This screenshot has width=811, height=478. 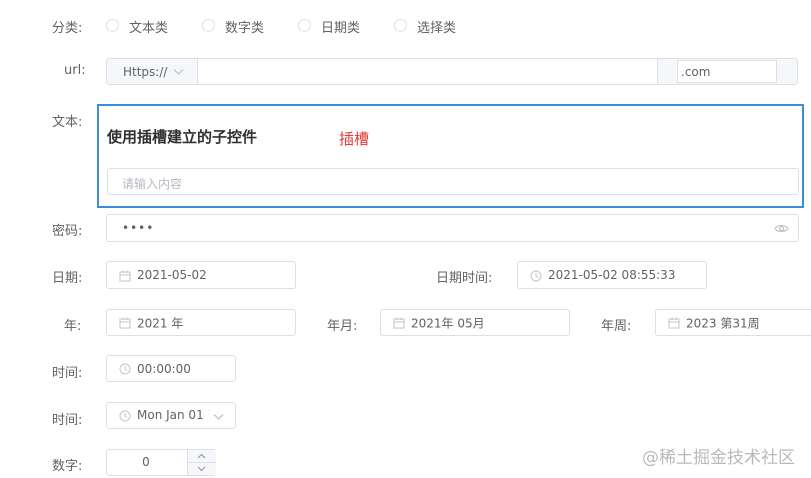 I want to click on date-value: 2021-05-02, so click(x=172, y=275).